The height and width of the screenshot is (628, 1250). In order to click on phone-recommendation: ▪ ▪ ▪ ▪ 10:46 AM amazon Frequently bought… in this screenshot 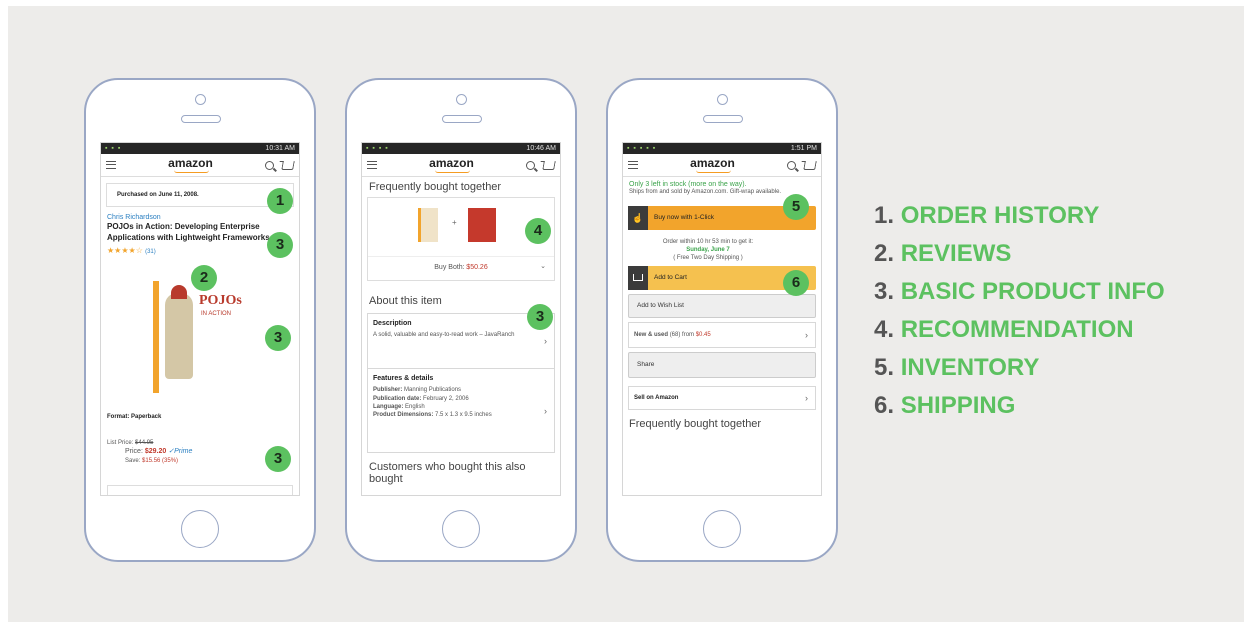, I will do `click(461, 320)`.